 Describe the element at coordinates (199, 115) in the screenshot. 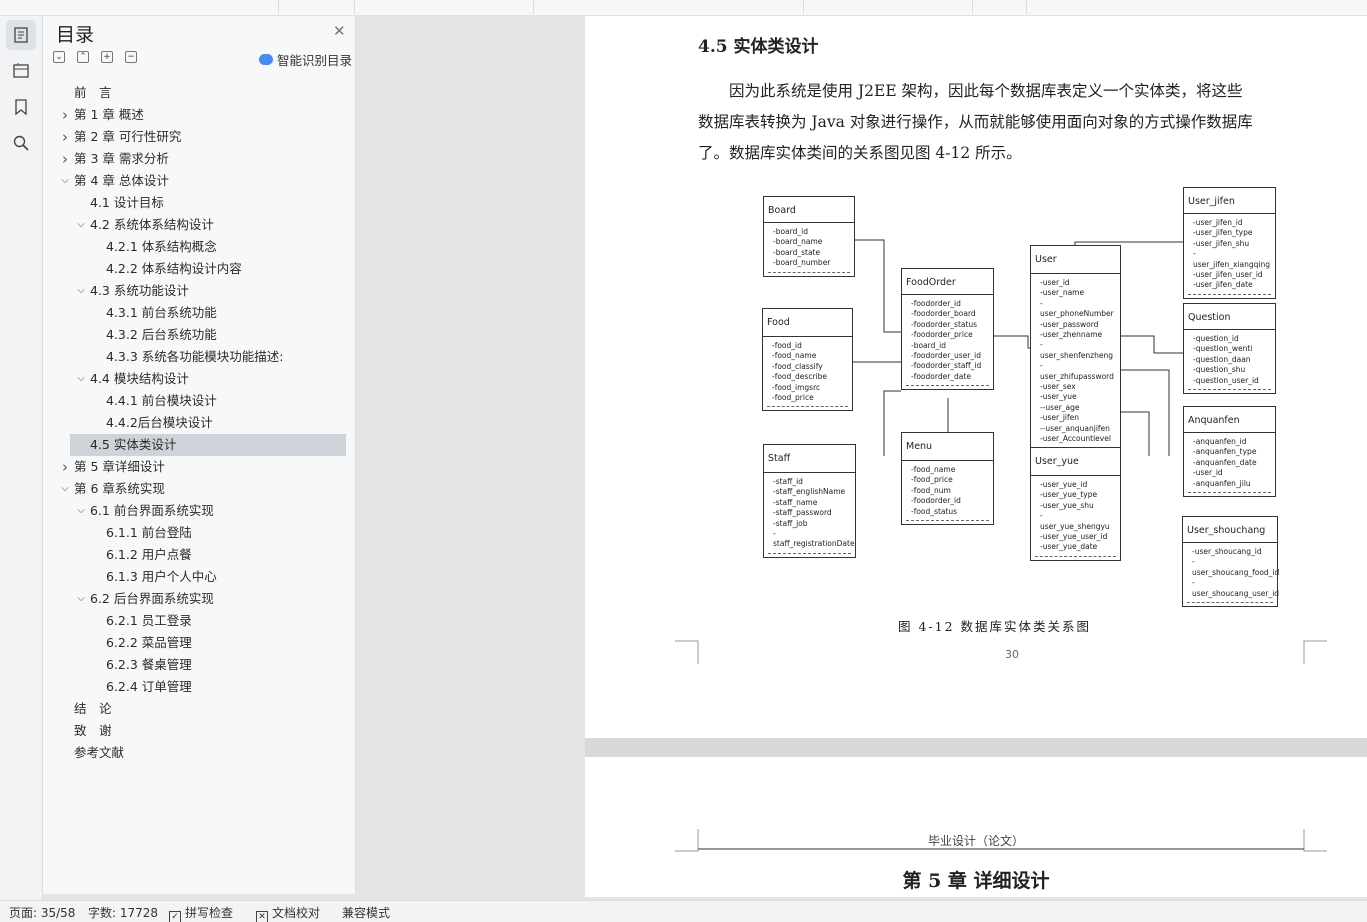

I see `toc-item: › 第 1 章 概述` at that location.